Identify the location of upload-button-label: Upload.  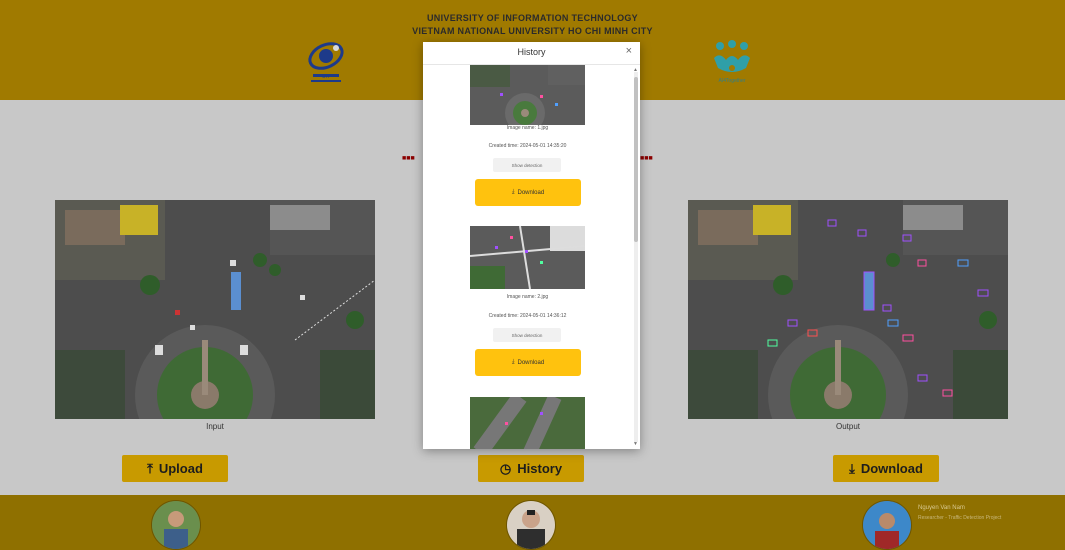
(180, 468).